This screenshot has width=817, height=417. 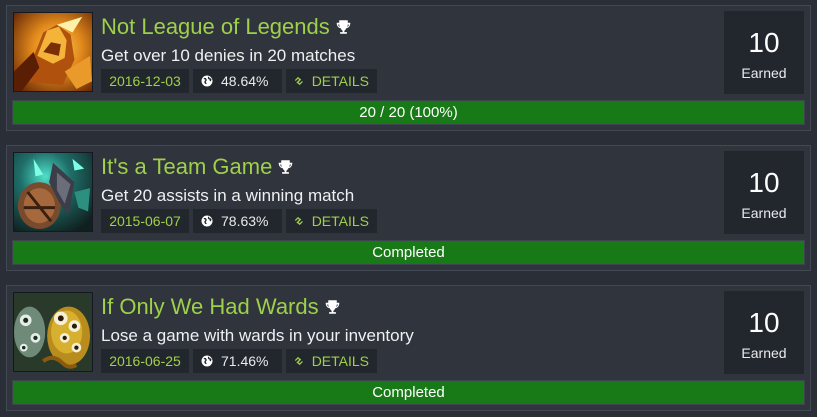 What do you see at coordinates (215, 26) in the screenshot?
I see `achievement-title: Not League of Legends` at bounding box center [215, 26].